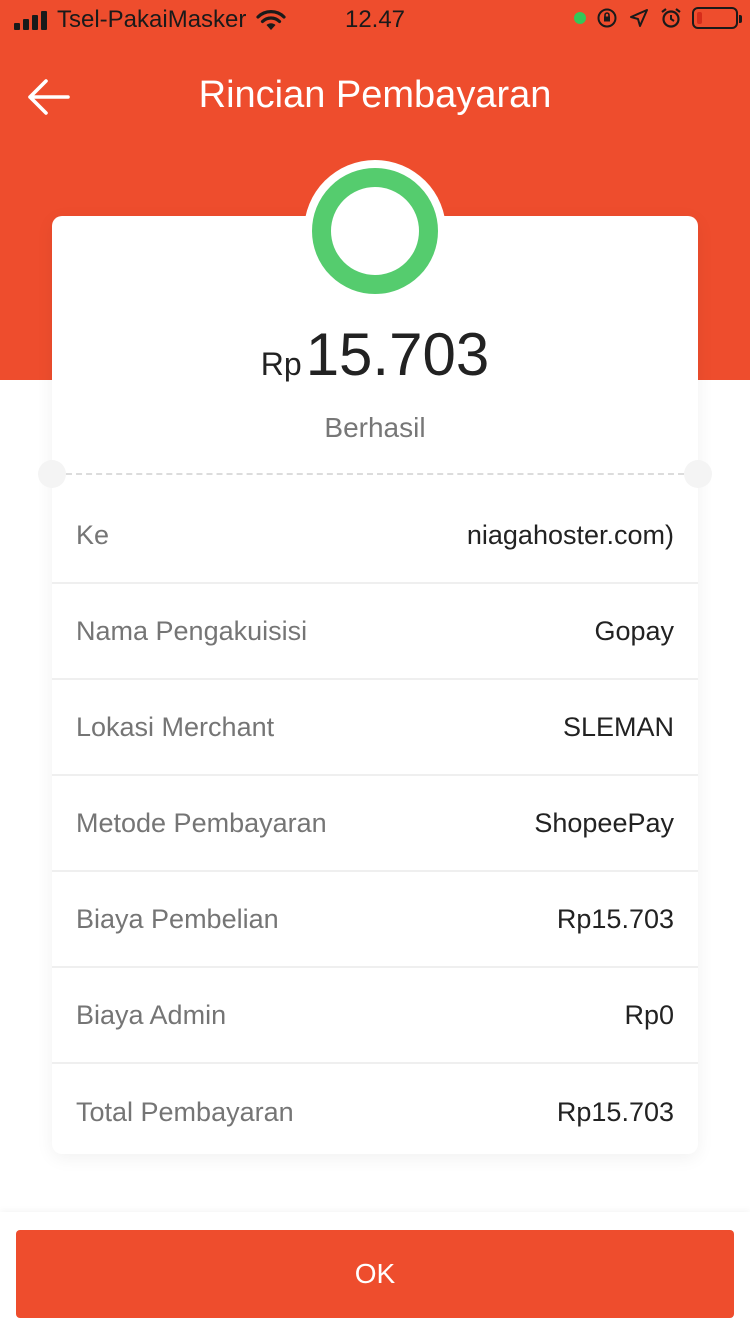  I want to click on detail-label: Lokasi Merchant, so click(175, 726).